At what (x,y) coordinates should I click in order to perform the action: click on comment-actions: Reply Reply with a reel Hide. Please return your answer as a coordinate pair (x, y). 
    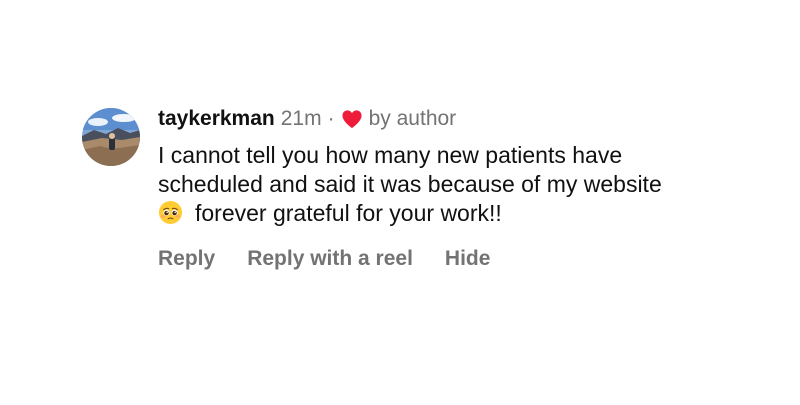
    Looking at the image, I should click on (468, 259).